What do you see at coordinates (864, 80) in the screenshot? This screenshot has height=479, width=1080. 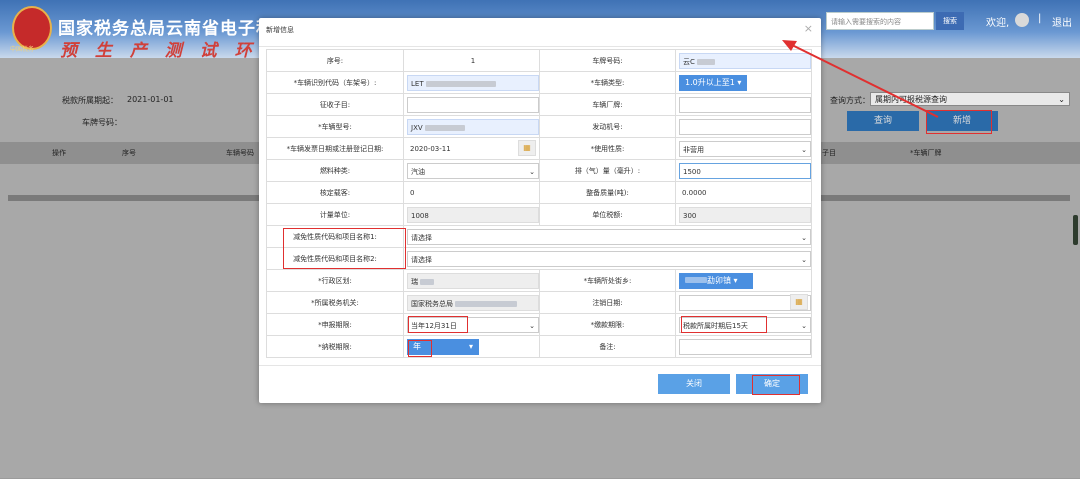 I see `arrow-line` at bounding box center [864, 80].